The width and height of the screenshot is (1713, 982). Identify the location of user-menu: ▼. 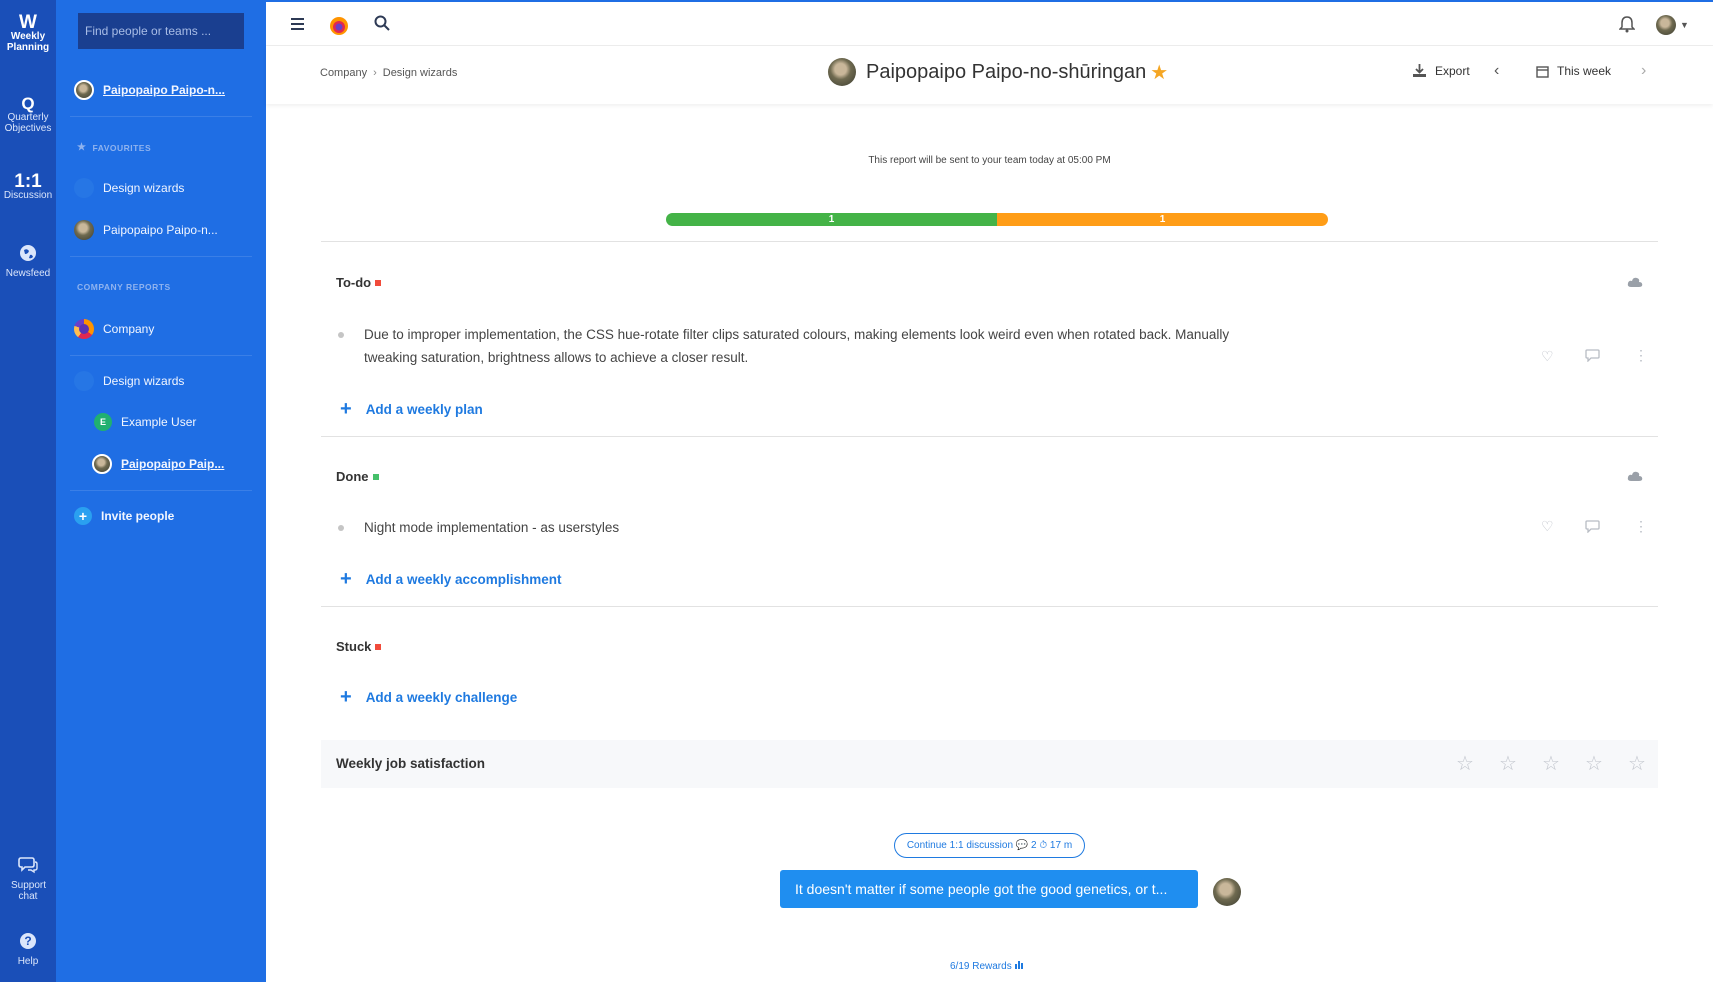
(1672, 25).